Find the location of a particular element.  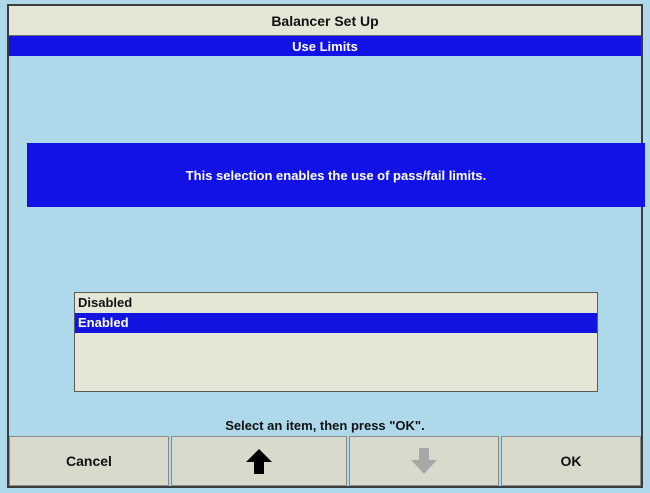

ok-button-label: OK is located at coordinates (571, 461).